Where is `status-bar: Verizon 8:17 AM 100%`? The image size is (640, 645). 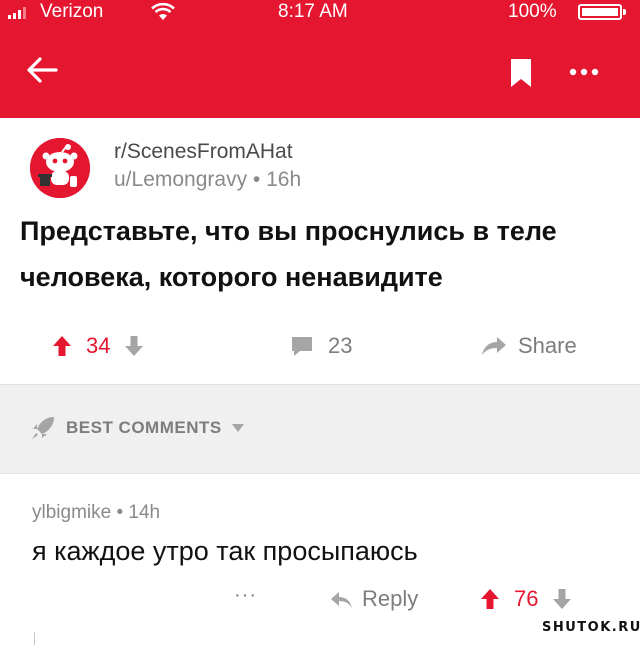 status-bar: Verizon 8:17 AM 100% is located at coordinates (320, 14).